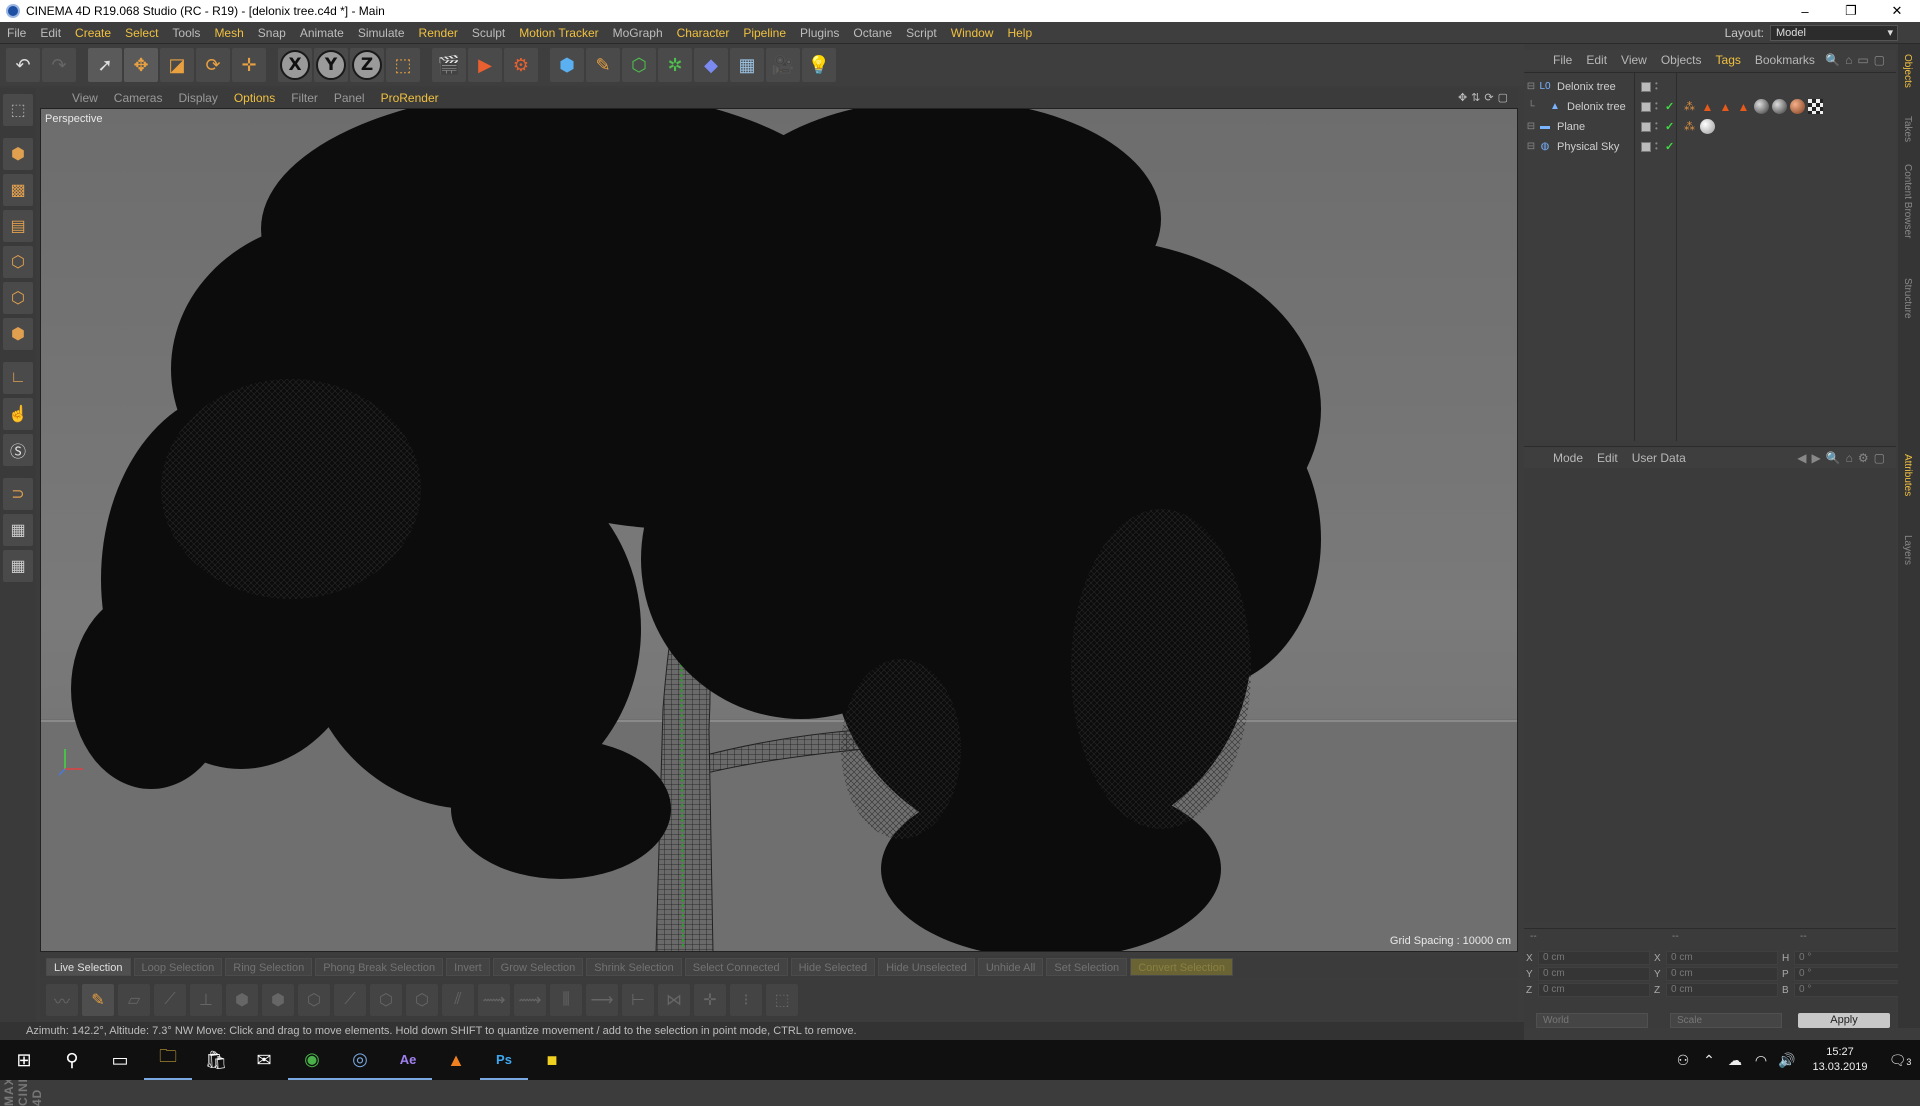  I want to click on viewport-menu-options: Options, so click(254, 98).